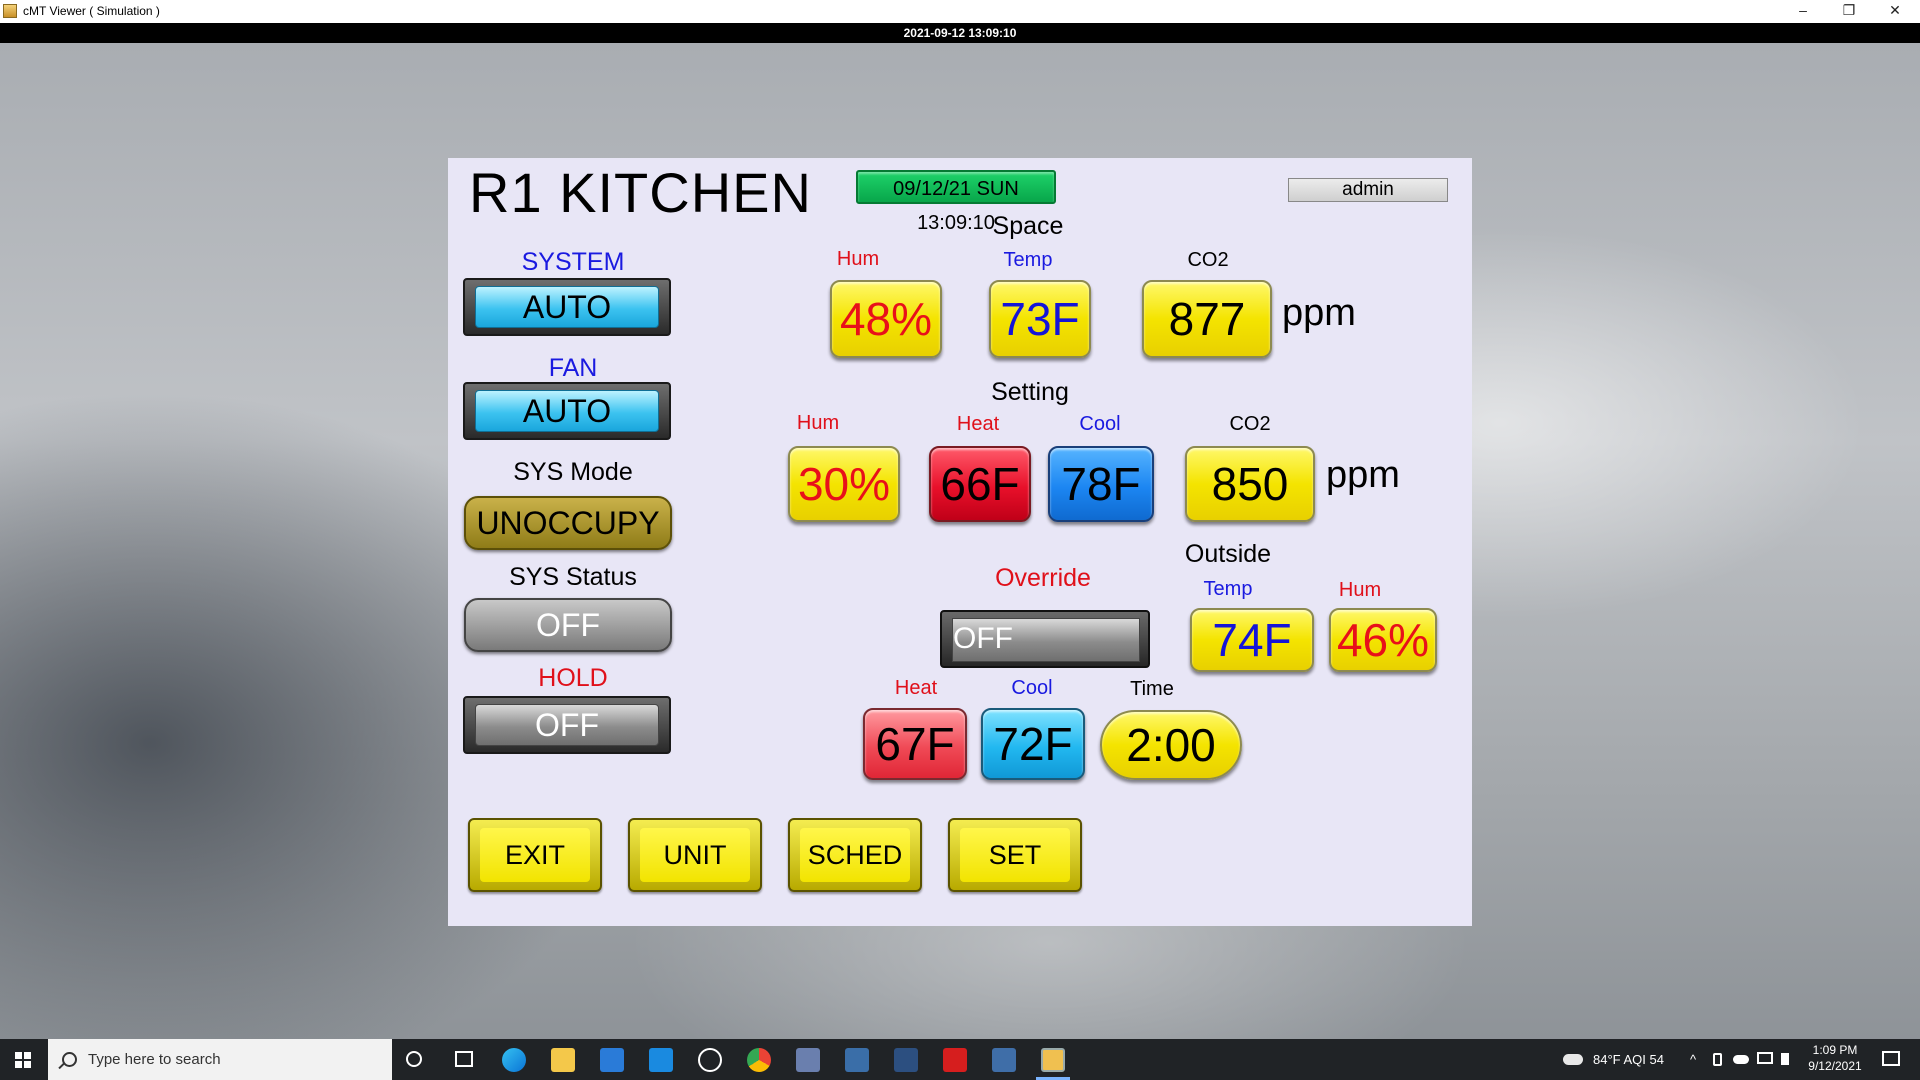 The width and height of the screenshot is (1920, 1080). I want to click on window-title: cMT Viewer ( Simulation ), so click(91, 11).